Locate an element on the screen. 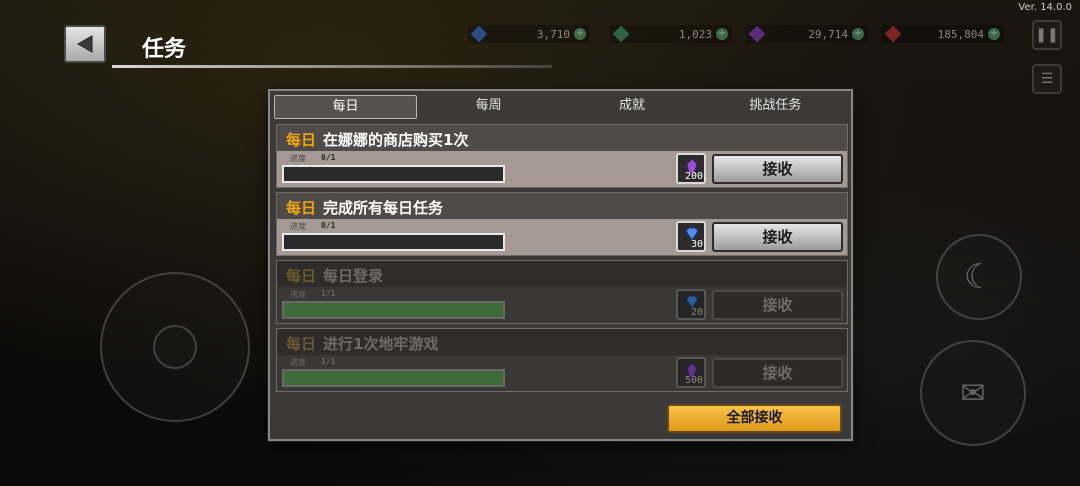 Image resolution: width=1080 pixels, height=486 pixels. purple-gem-icon is located at coordinates (757, 34).